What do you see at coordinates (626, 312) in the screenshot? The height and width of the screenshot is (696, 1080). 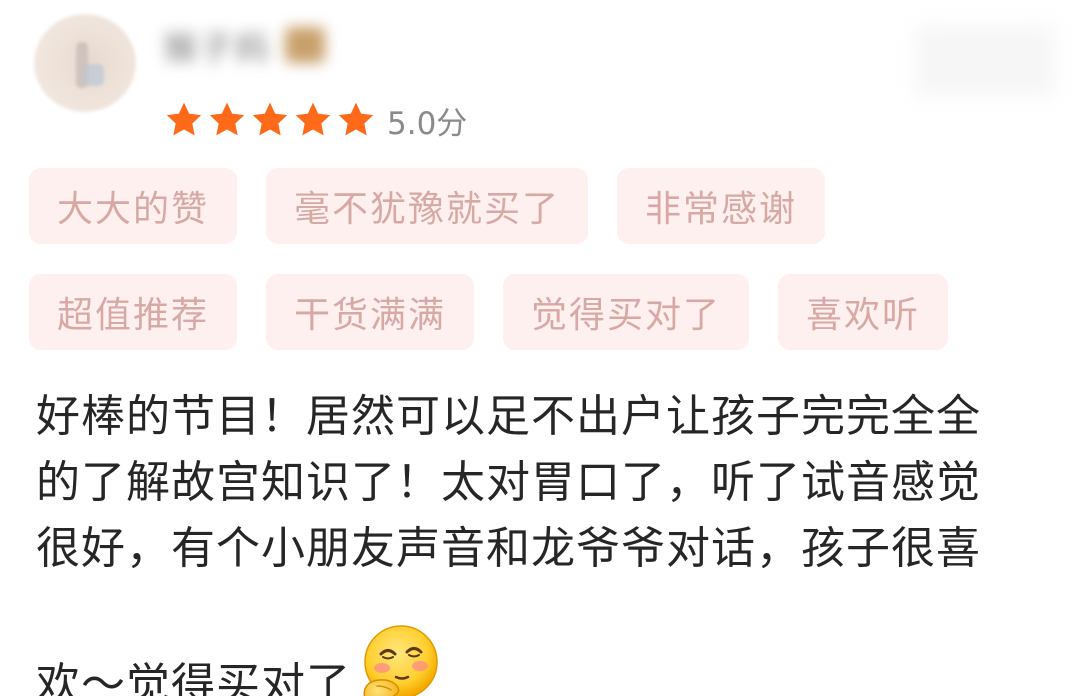 I see `review-tag: 觉得买对了` at bounding box center [626, 312].